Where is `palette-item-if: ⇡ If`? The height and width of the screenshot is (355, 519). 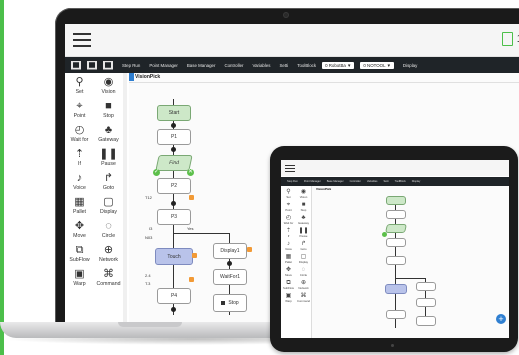
palette-item-if: ⇡ If is located at coordinates (79, 157).